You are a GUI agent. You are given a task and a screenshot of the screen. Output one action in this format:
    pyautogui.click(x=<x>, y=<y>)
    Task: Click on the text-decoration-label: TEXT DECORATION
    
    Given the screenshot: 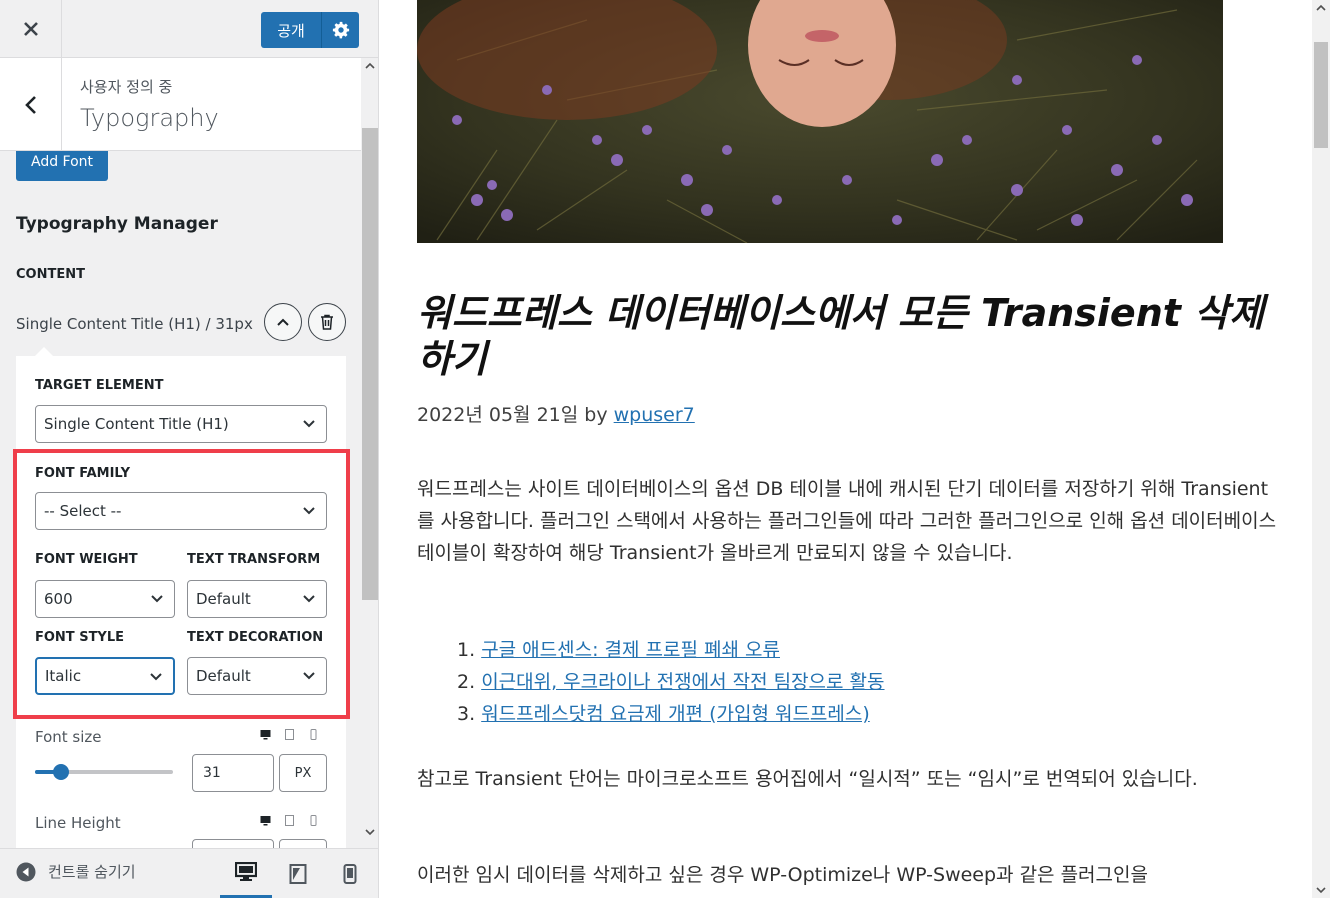 What is the action you would take?
    pyautogui.click(x=255, y=637)
    